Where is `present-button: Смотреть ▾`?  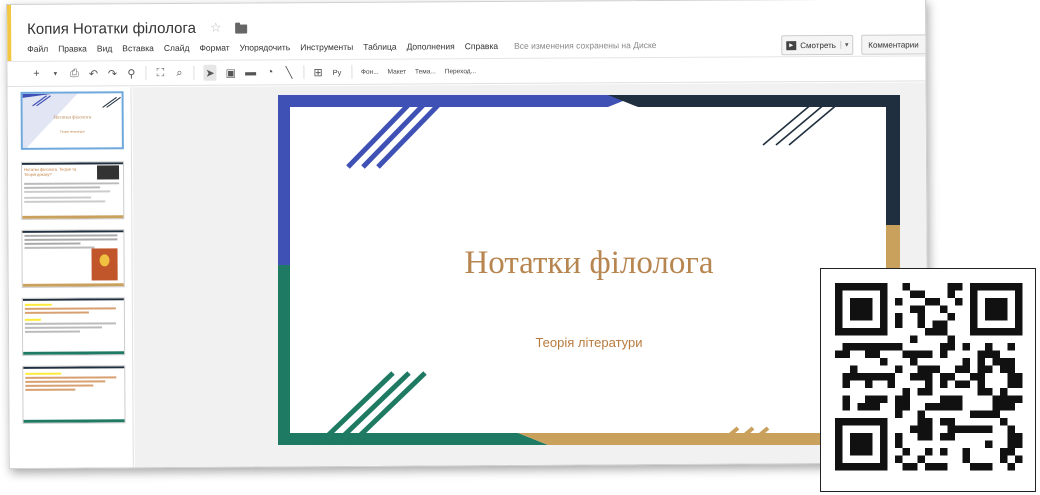
present-button: Смотреть ▾ is located at coordinates (817, 45).